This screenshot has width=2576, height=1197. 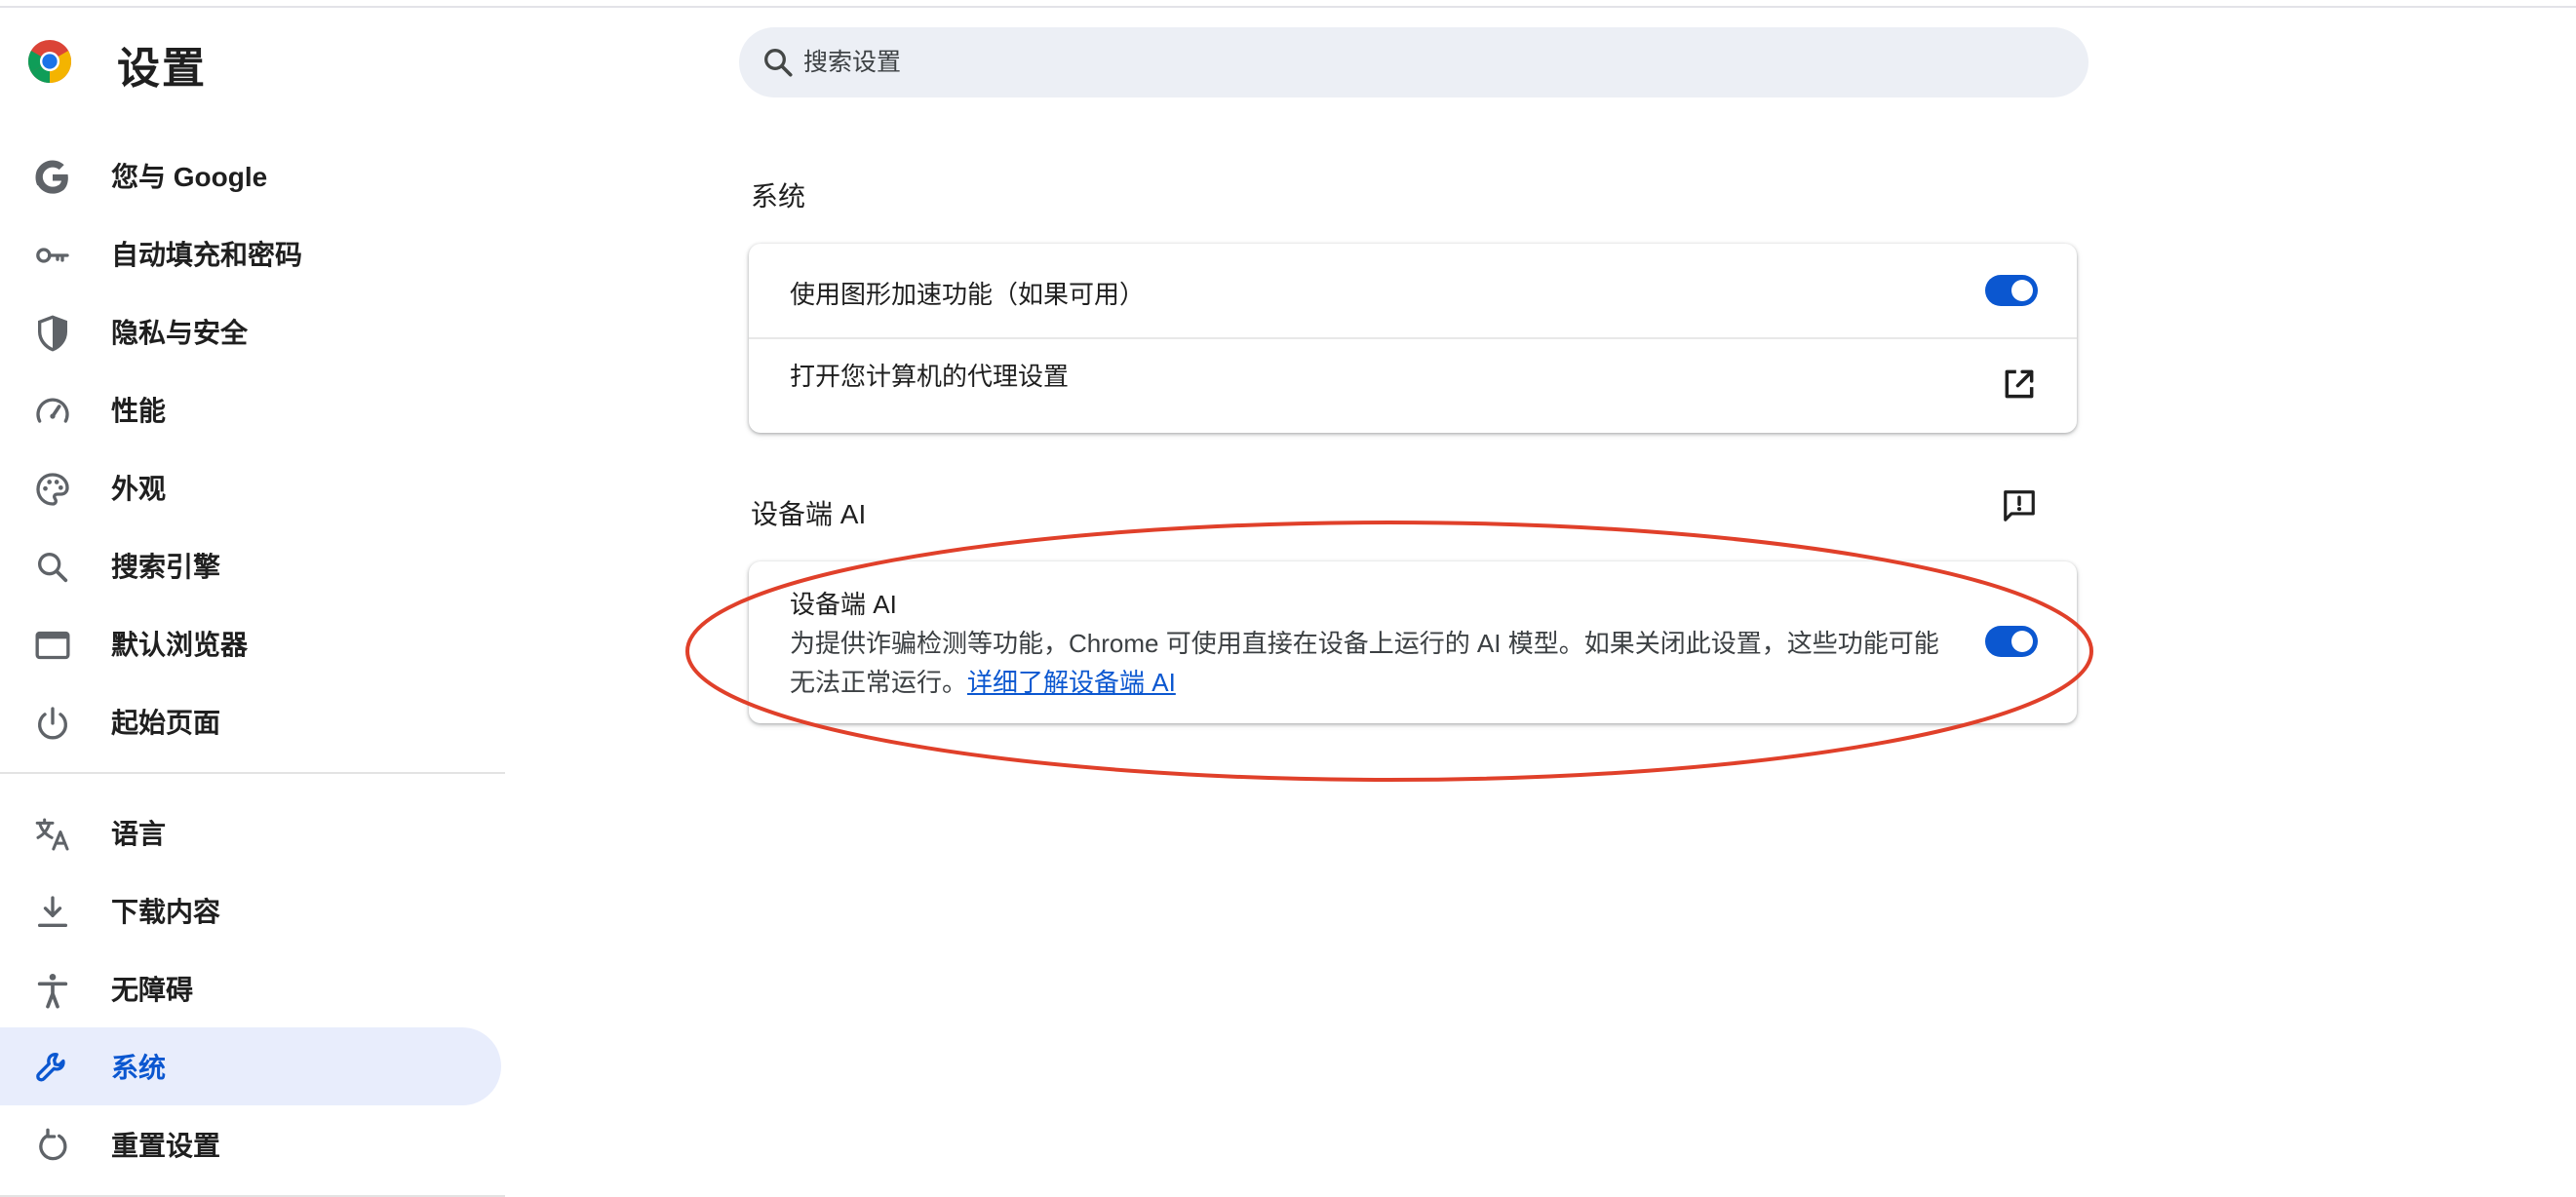 What do you see at coordinates (1413, 338) in the screenshot?
I see `system-settings-card: 使用图形加速功能（如果可用） 打开您计算机的代理设置` at bounding box center [1413, 338].